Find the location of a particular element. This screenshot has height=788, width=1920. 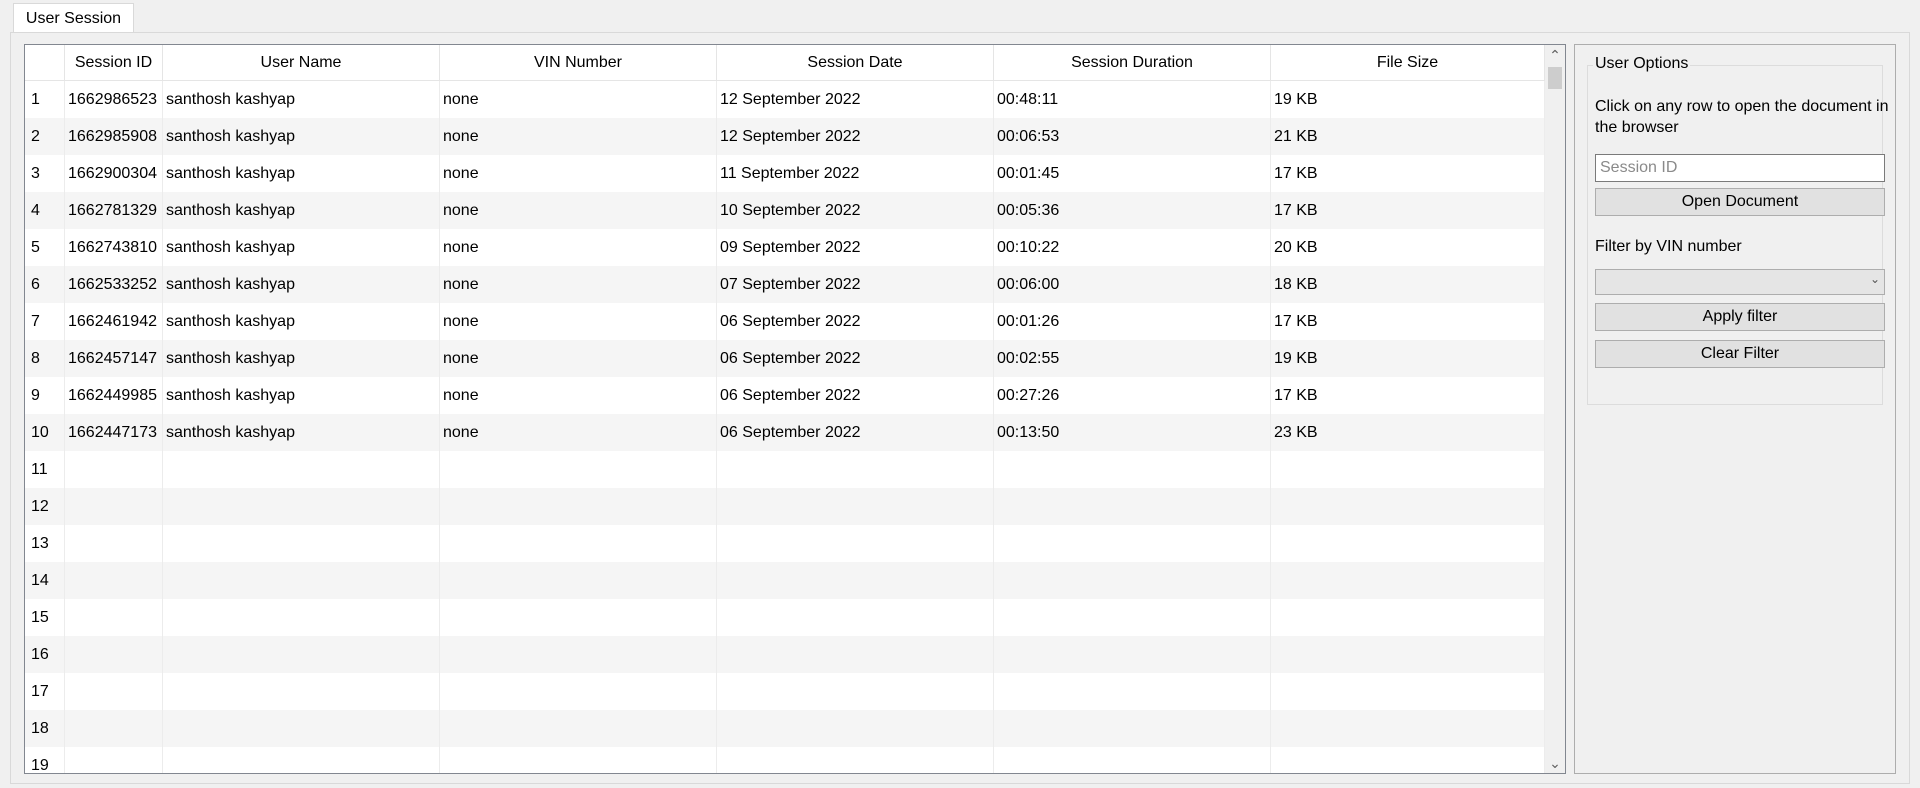

table-cell: 00:01:26 is located at coordinates (1132, 321).